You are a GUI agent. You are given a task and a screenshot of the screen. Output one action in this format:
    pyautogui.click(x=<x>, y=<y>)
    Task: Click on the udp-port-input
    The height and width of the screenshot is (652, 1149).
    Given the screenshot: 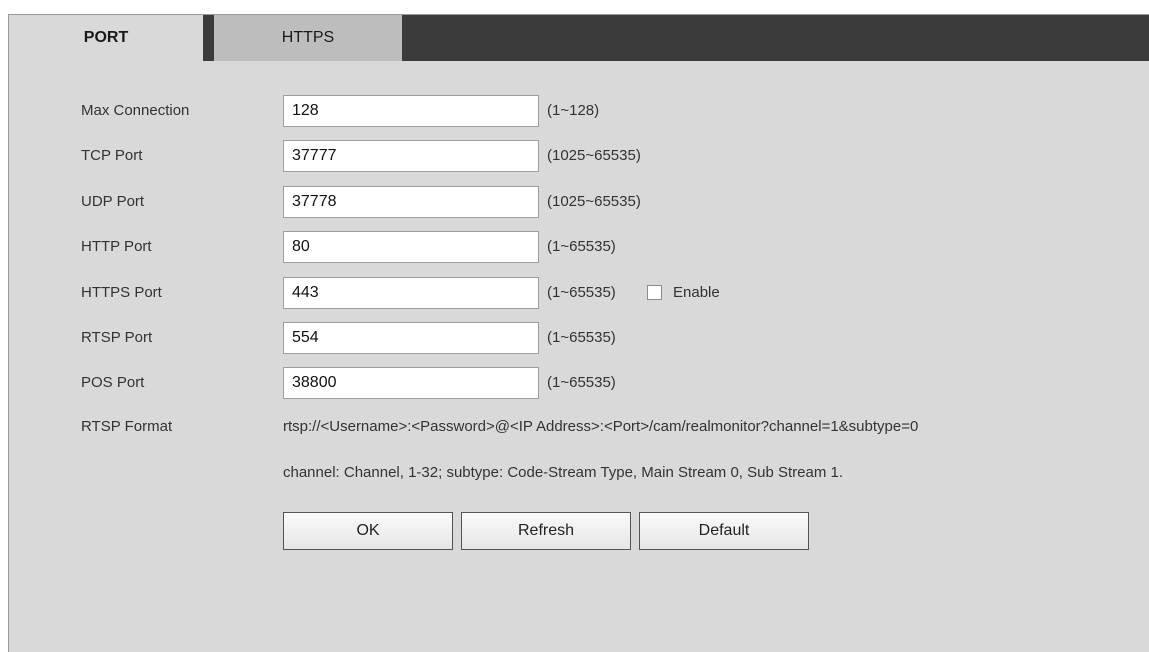 What is the action you would take?
    pyautogui.click(x=411, y=202)
    